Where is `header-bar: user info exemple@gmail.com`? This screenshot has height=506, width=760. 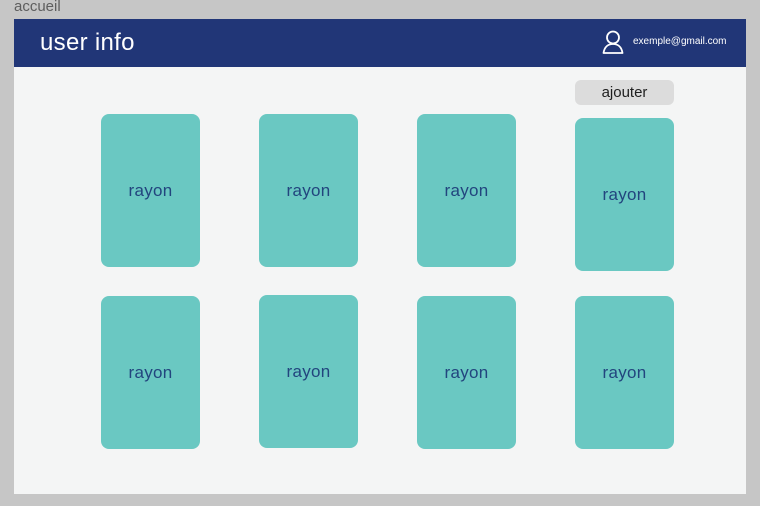 header-bar: user info exemple@gmail.com is located at coordinates (380, 43).